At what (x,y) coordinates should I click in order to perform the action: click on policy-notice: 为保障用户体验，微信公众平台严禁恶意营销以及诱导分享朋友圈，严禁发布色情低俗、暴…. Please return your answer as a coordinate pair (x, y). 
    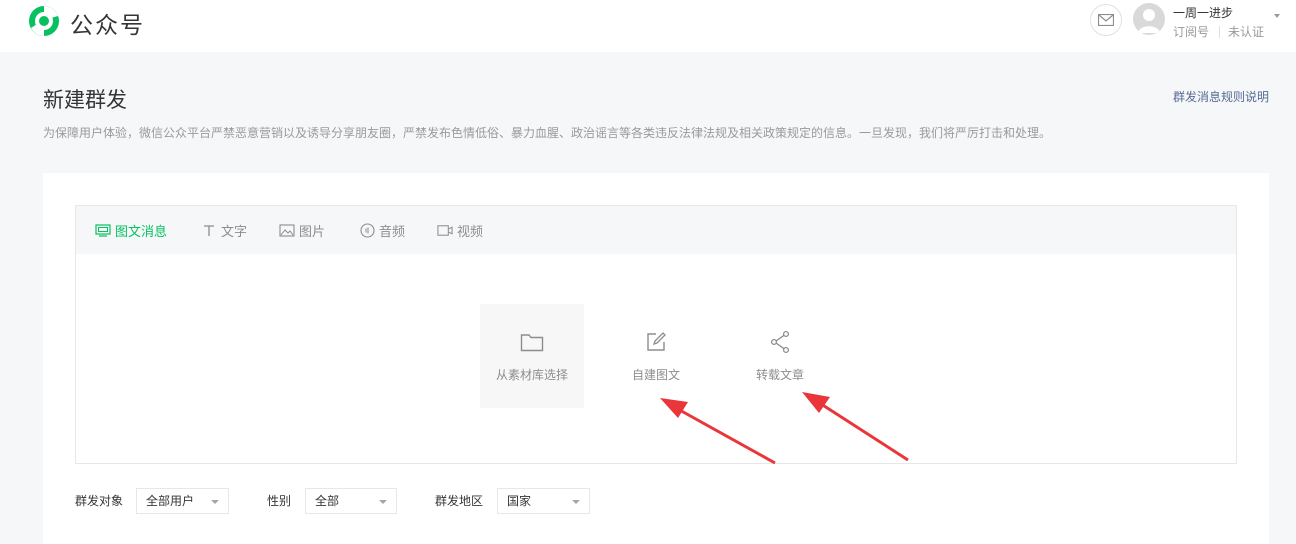
    Looking at the image, I should click on (547, 133).